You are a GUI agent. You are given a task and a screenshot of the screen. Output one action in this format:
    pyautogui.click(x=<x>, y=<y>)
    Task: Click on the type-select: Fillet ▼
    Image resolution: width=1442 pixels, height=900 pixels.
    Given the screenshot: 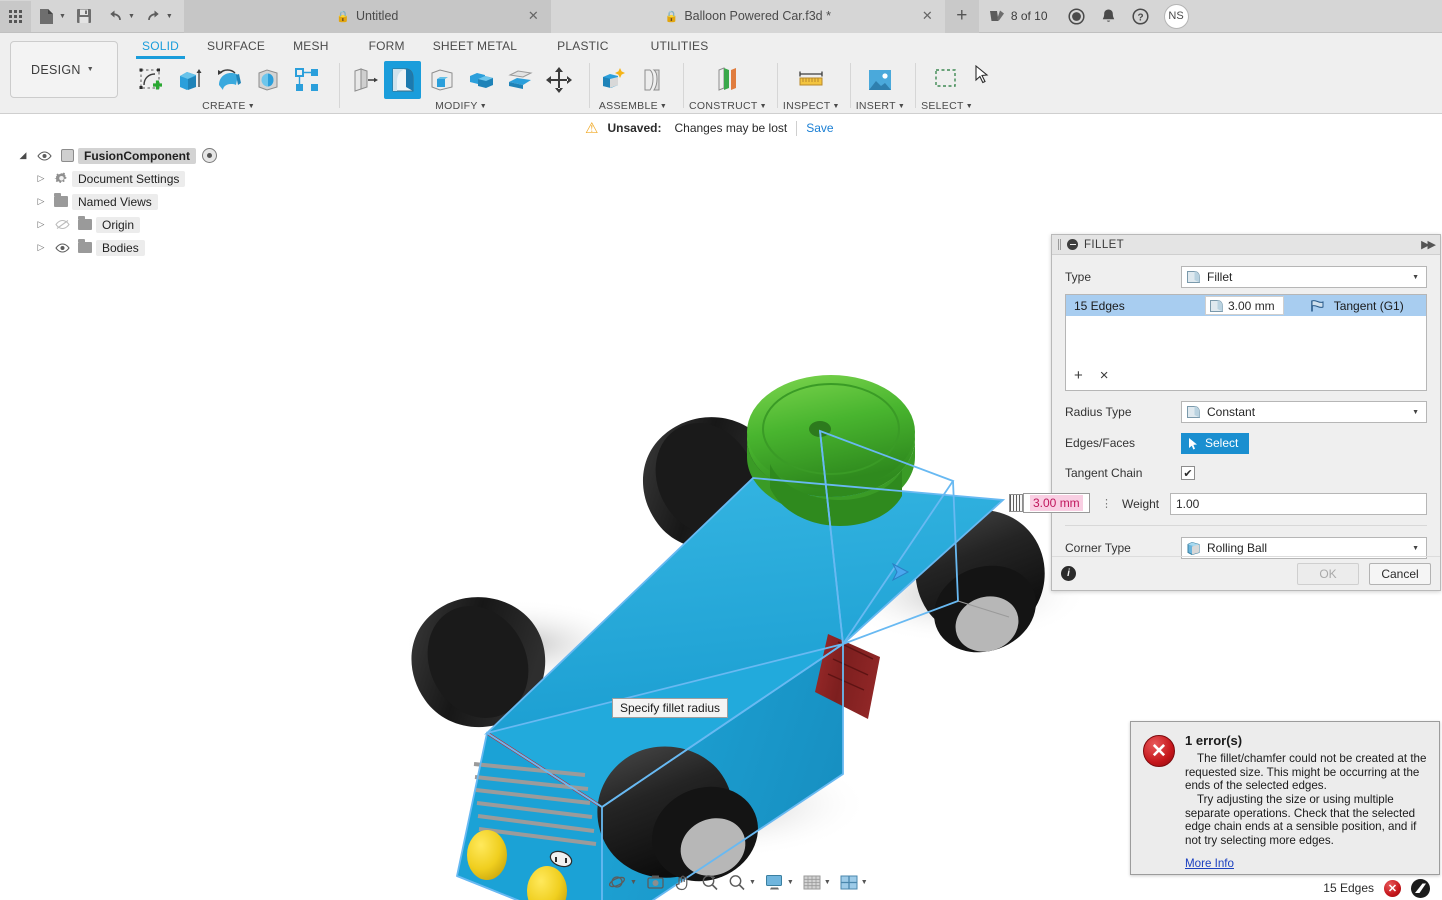 What is the action you would take?
    pyautogui.click(x=1304, y=277)
    